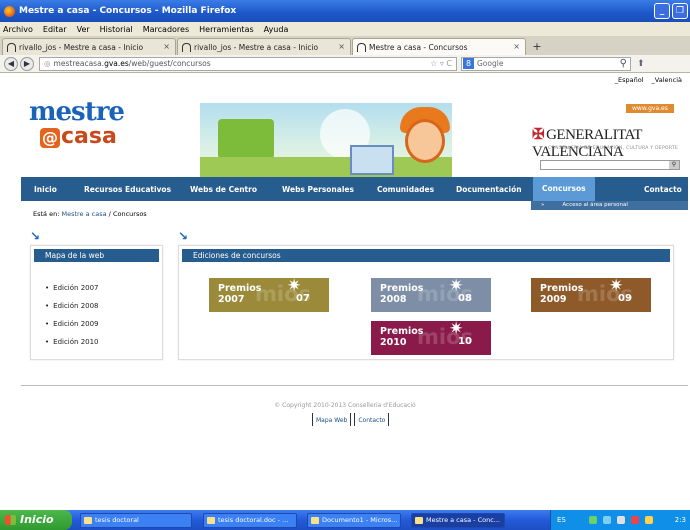 The image size is (690, 530). Describe the element at coordinates (610, 165) in the screenshot. I see `site-search-input: ⚲` at that location.